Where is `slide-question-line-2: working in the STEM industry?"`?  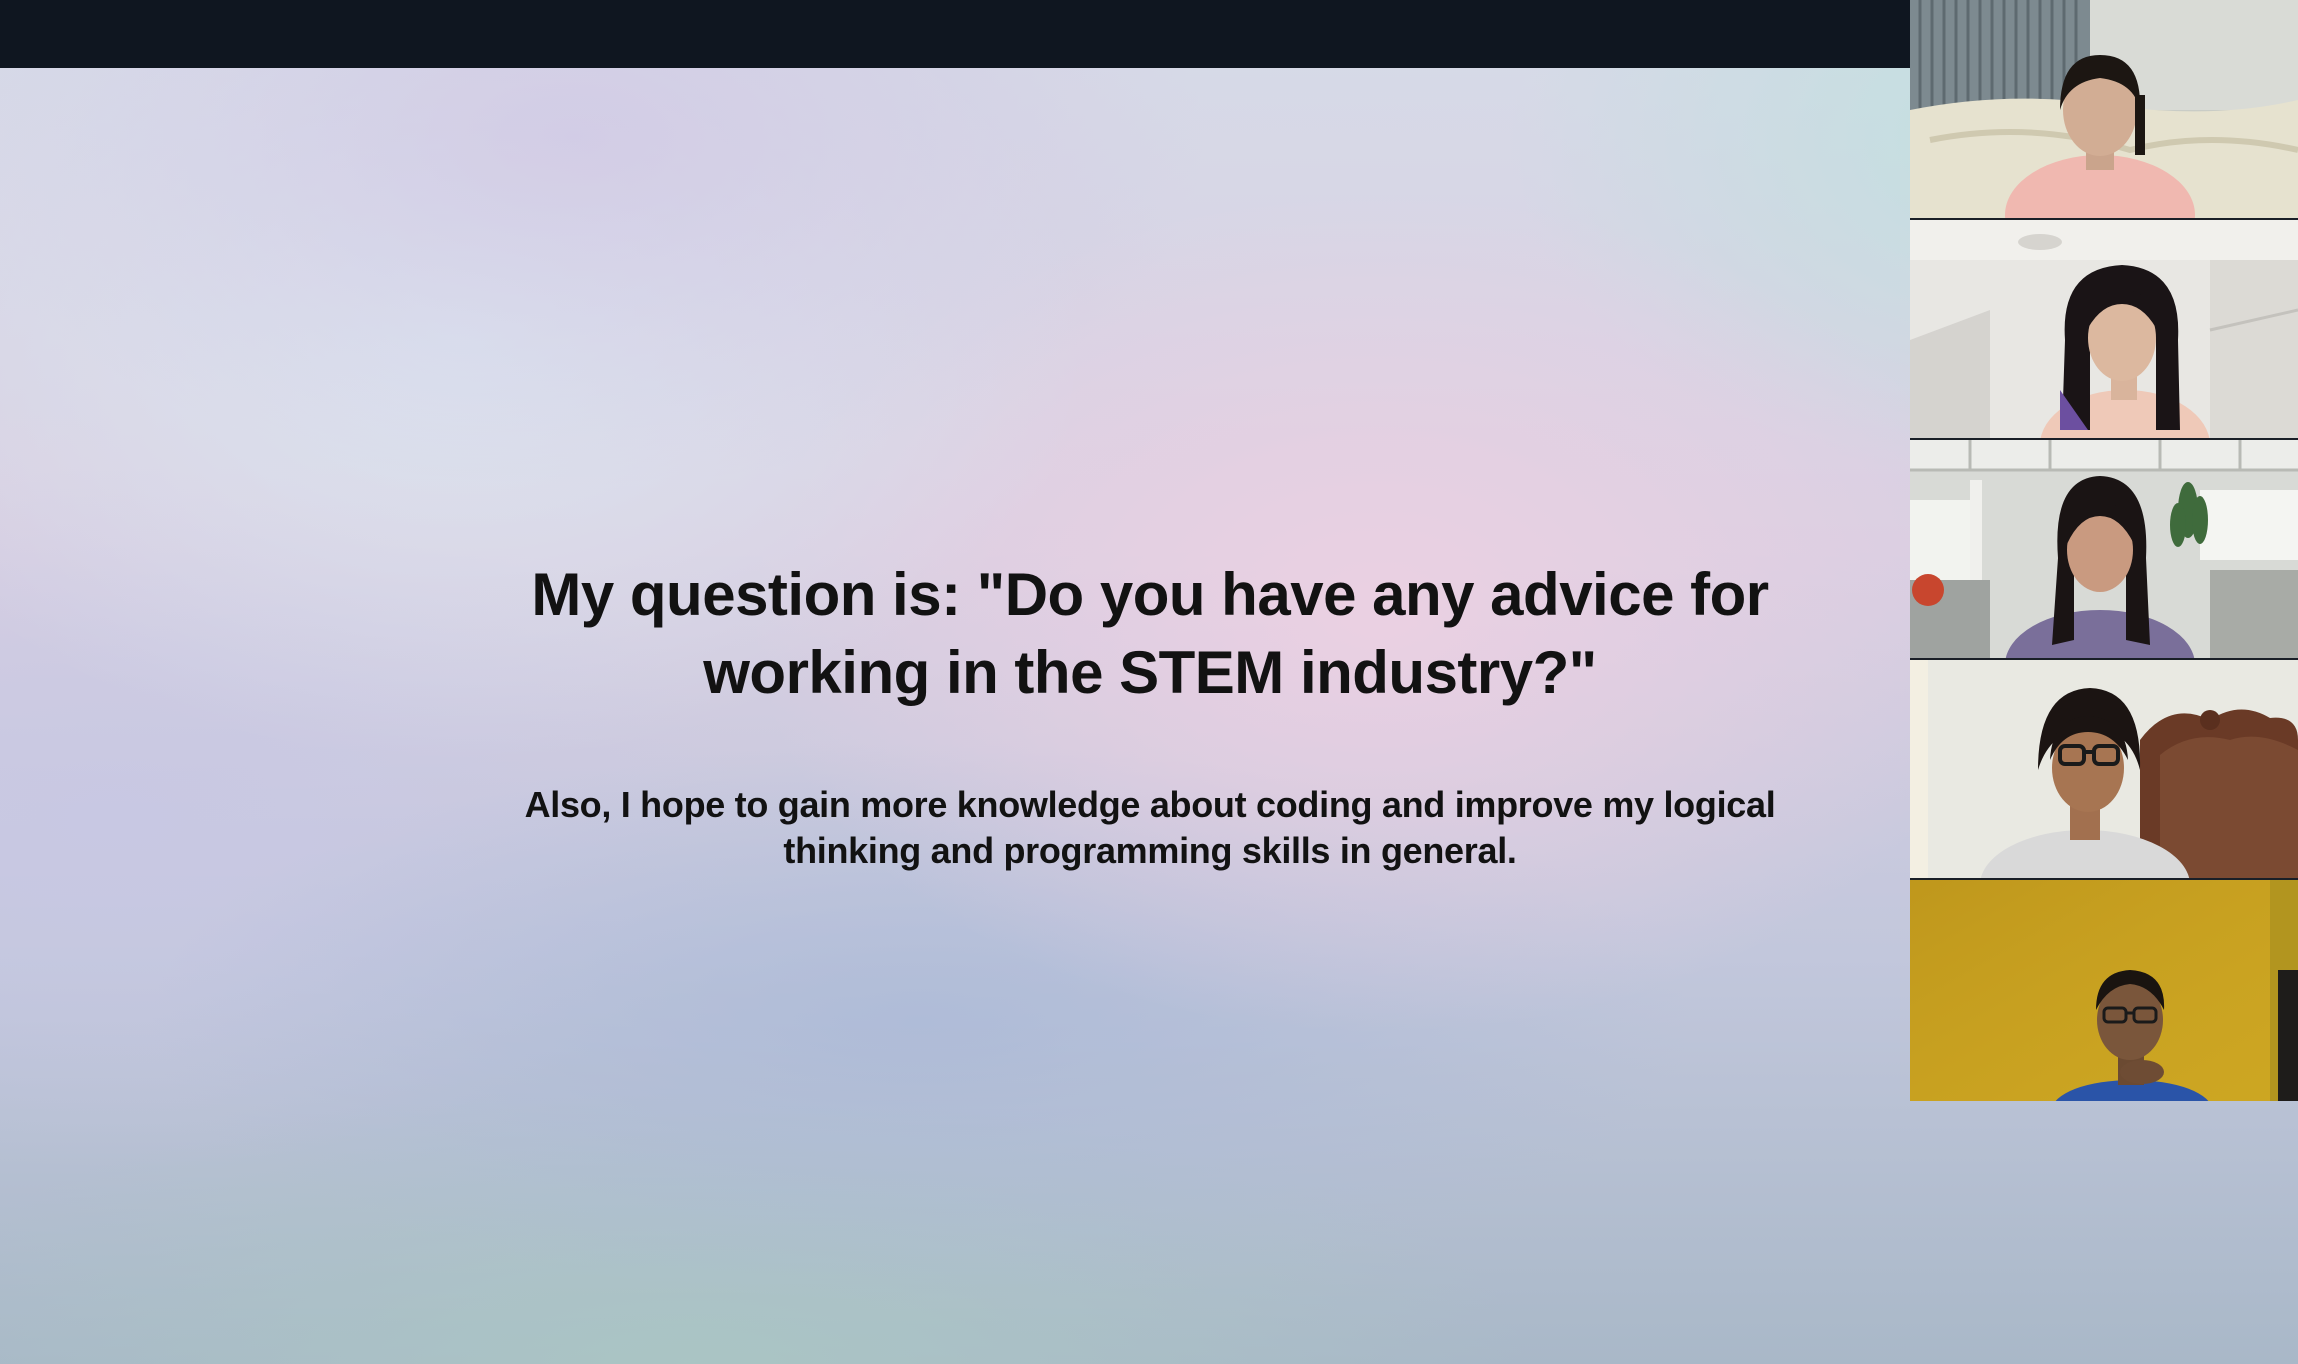 slide-question-line-2: working in the STEM industry?" is located at coordinates (1150, 672).